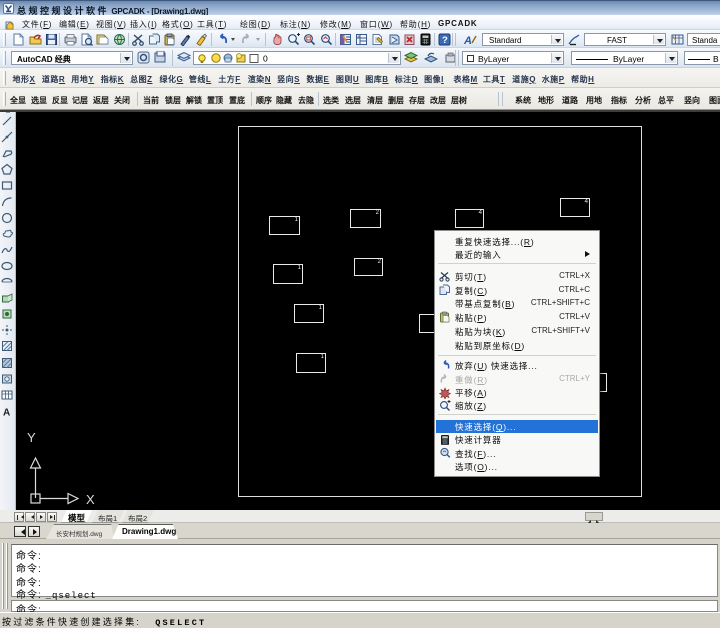 This screenshot has width=720, height=628. I want to click on svg-text: Y, so click(31, 437).